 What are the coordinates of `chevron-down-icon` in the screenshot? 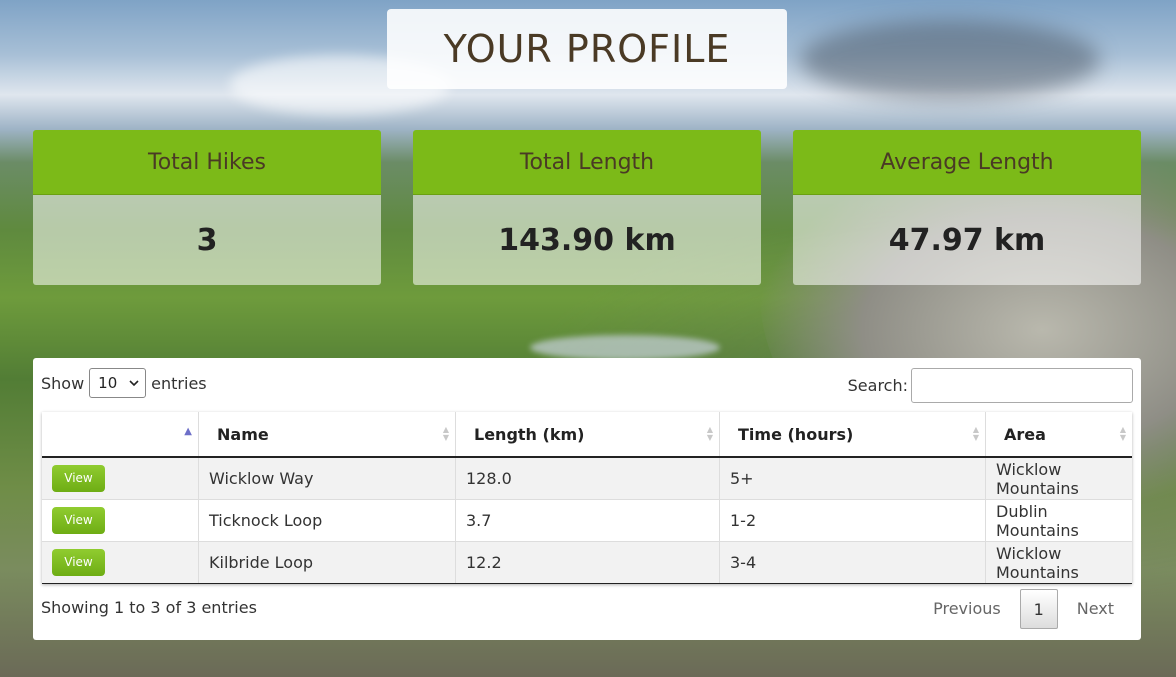 It's located at (134, 382).